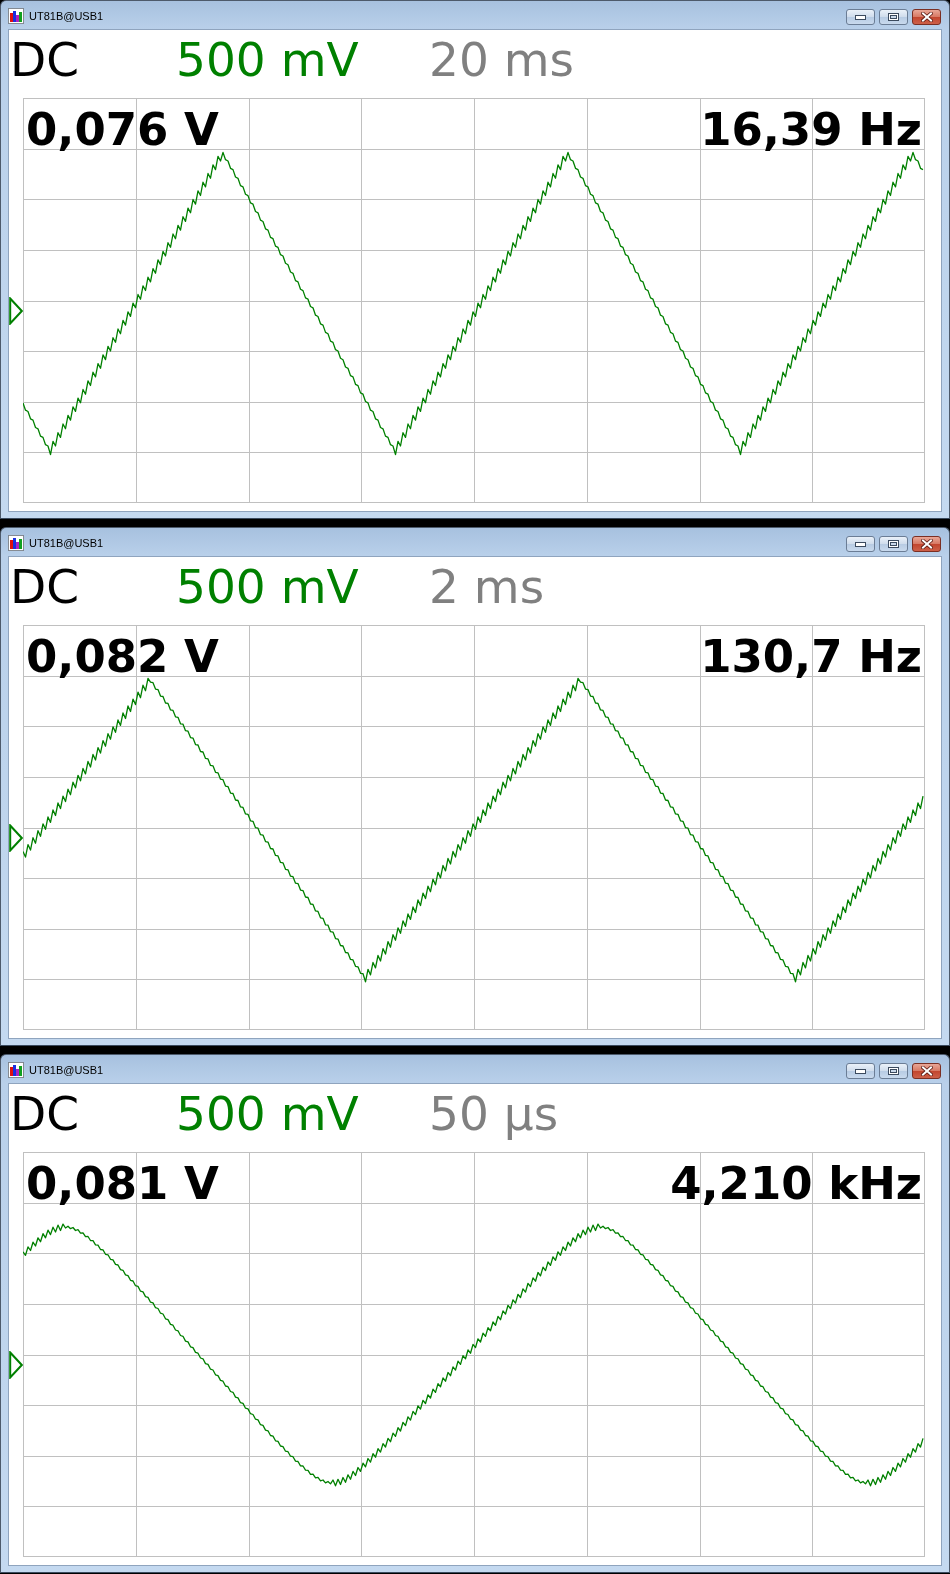 The image size is (950, 1574). I want to click on frequency-reading: 4,210 kHz, so click(796, 1183).